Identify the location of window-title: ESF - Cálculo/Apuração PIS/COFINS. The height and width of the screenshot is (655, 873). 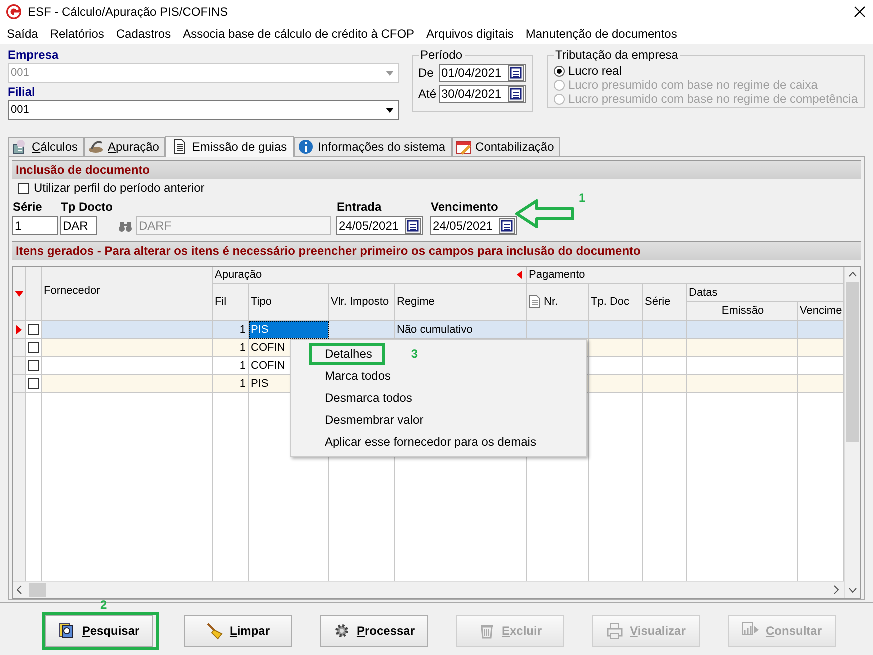
(129, 12).